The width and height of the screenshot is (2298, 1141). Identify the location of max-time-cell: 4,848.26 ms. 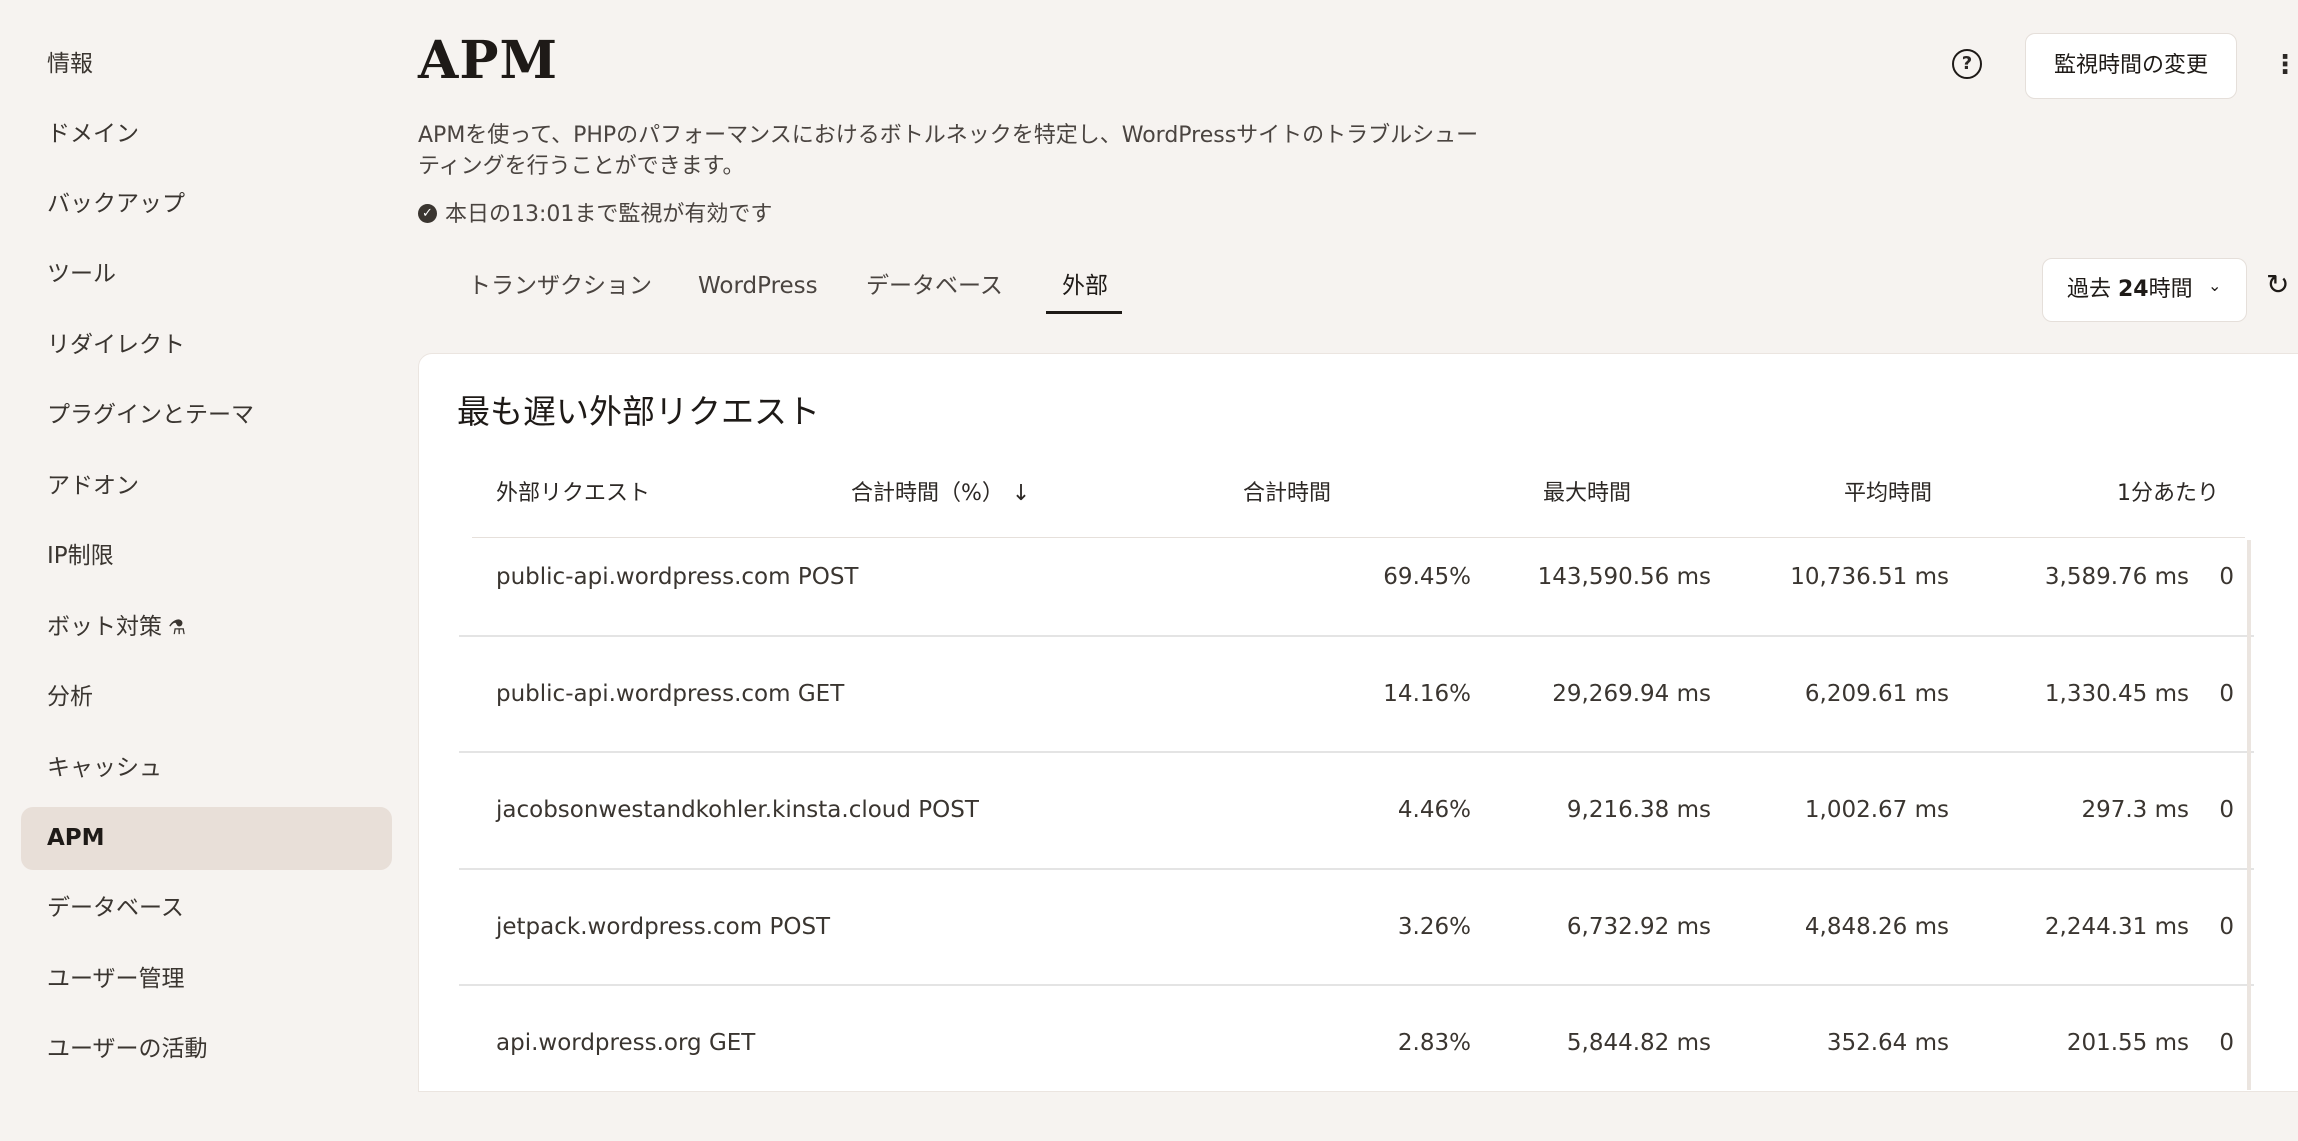
(1876, 927).